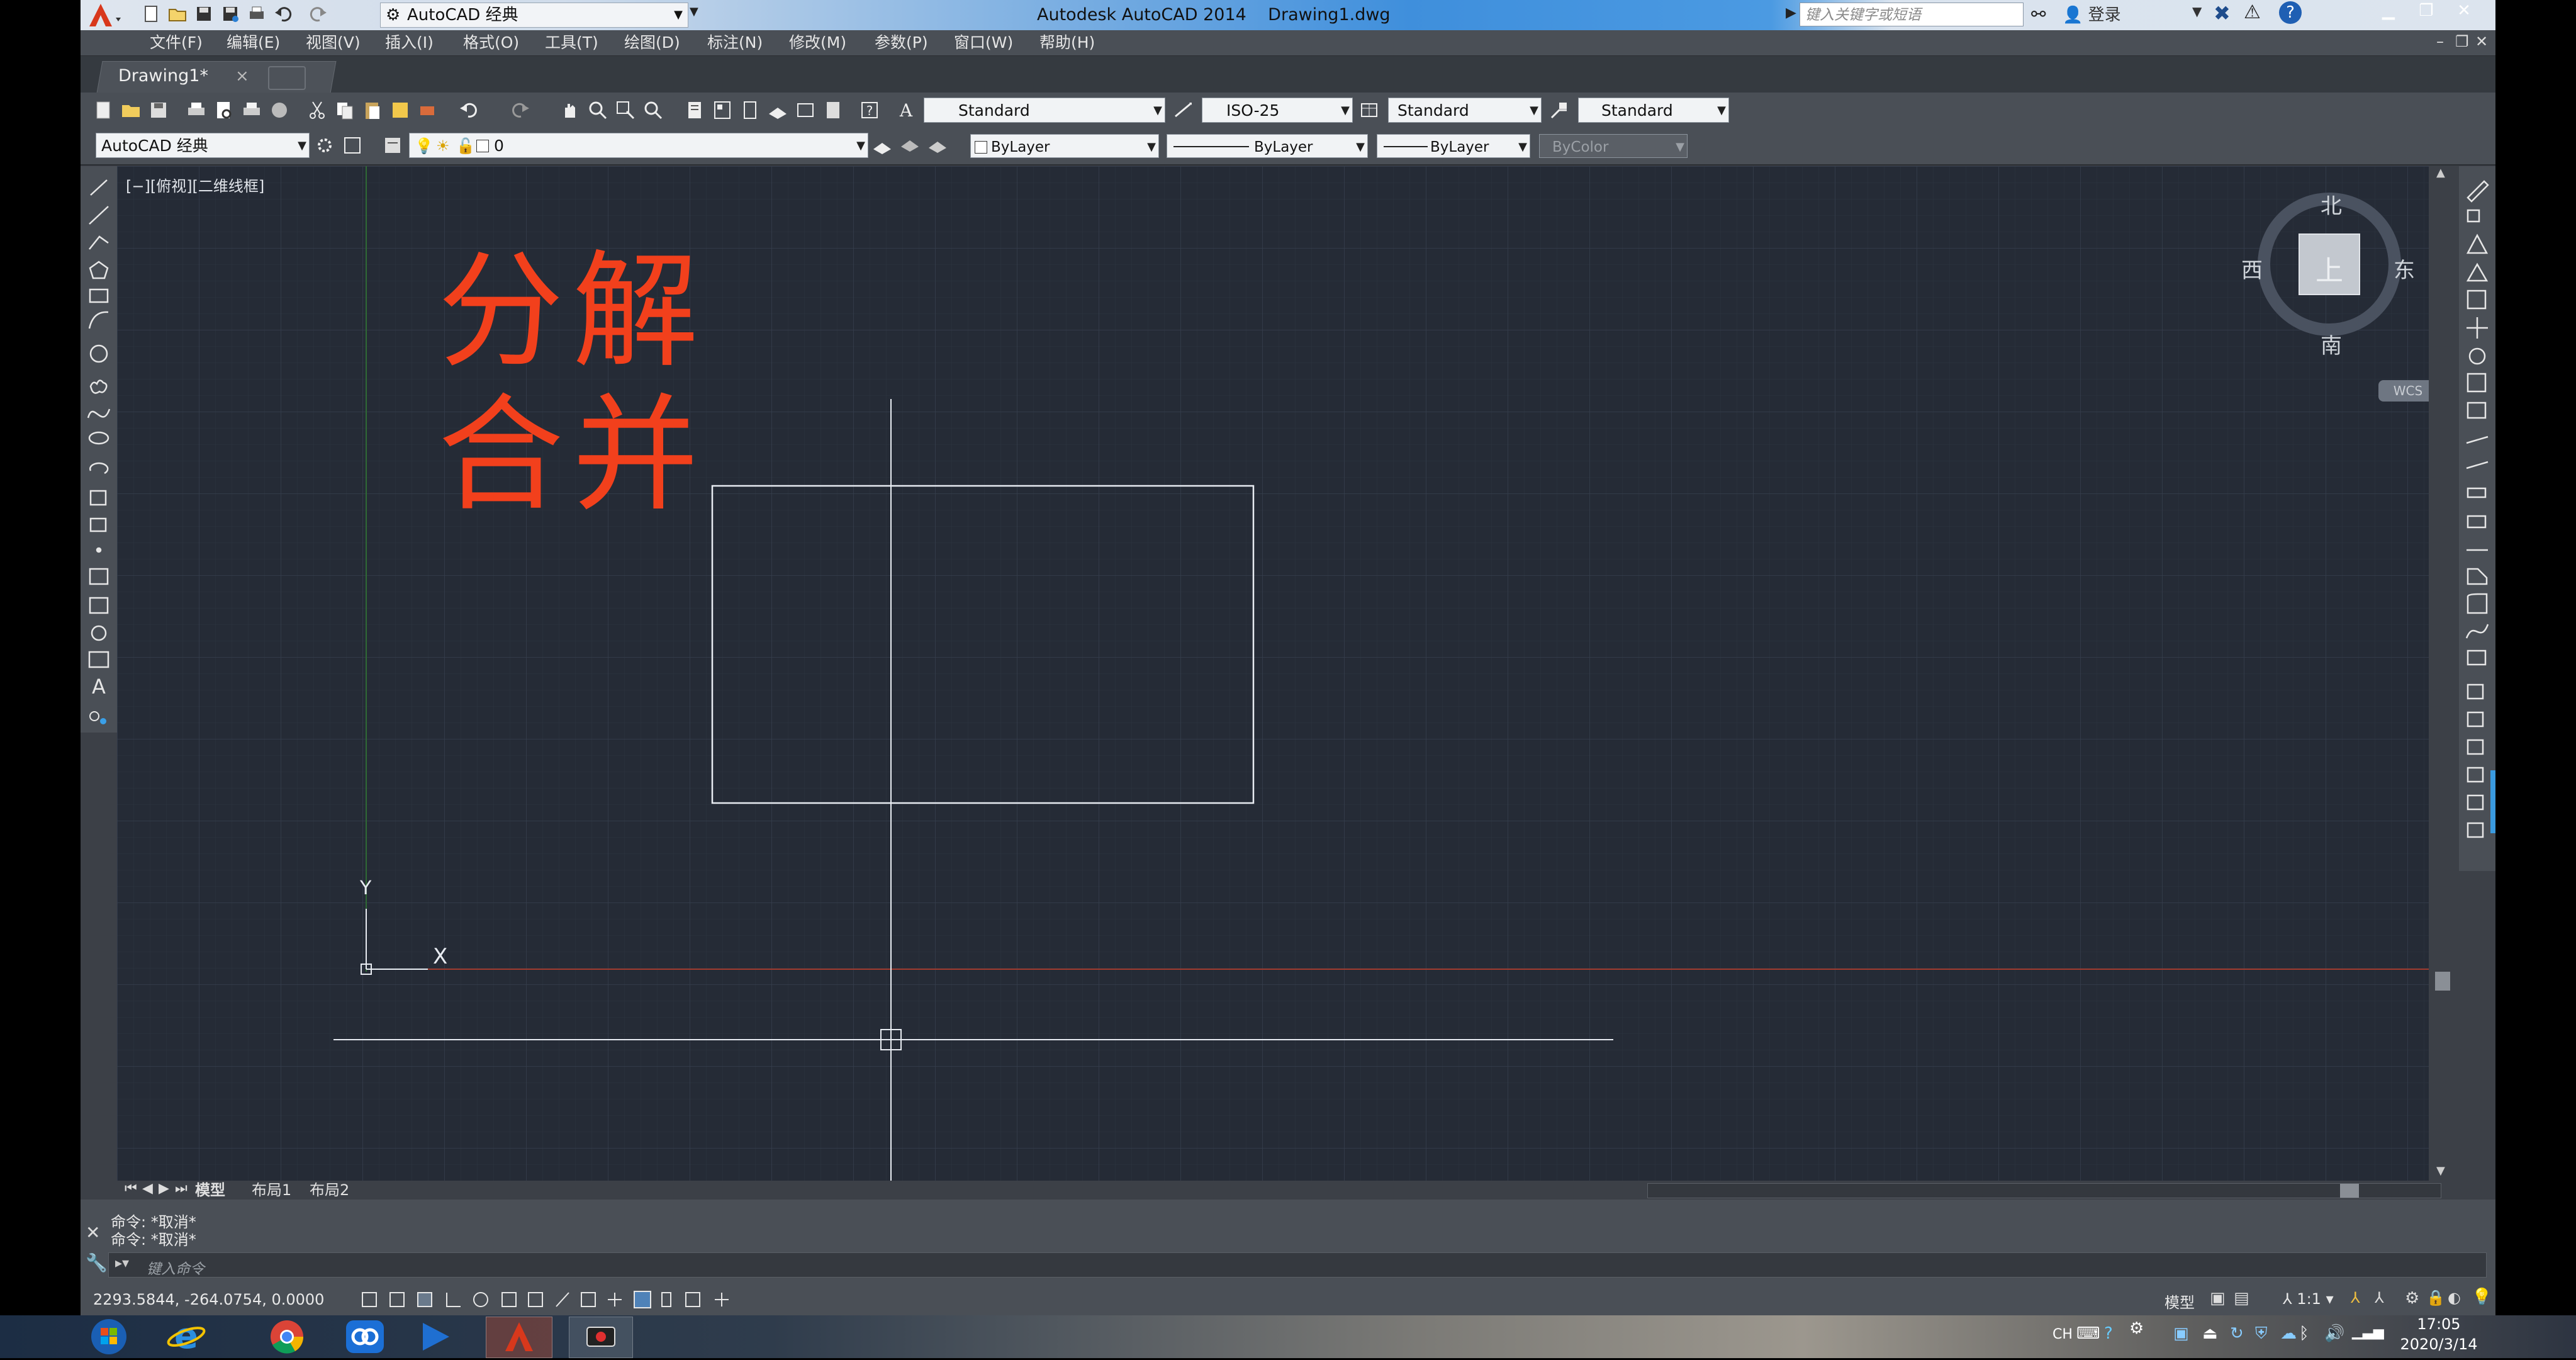  What do you see at coordinates (869, 110) in the screenshot?
I see `help-toolbar-icon: ?` at bounding box center [869, 110].